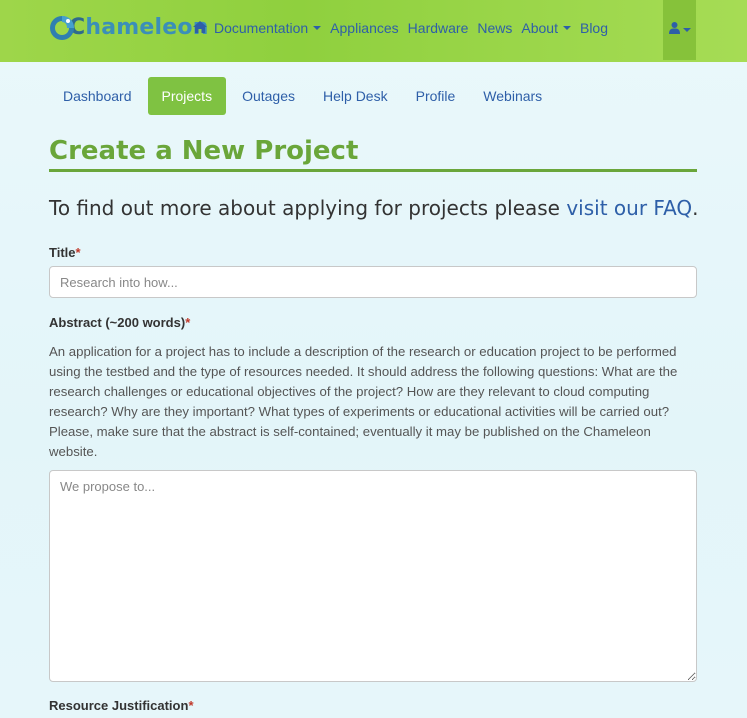 This screenshot has width=747, height=718. I want to click on faq-link: visit our FAQ, so click(629, 208).